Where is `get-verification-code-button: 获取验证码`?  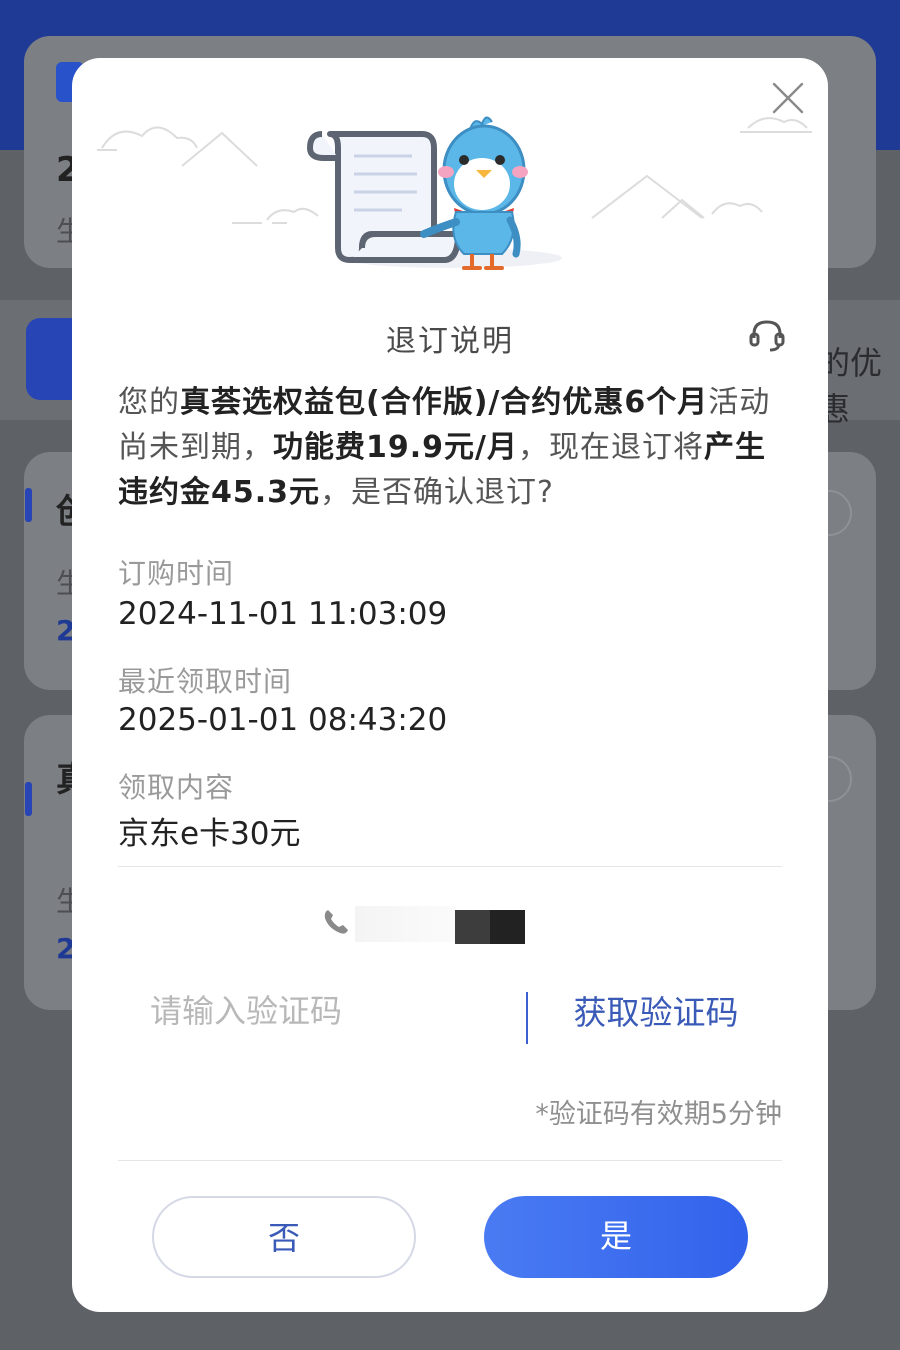 get-verification-code-button: 获取验证码 is located at coordinates (656, 1013).